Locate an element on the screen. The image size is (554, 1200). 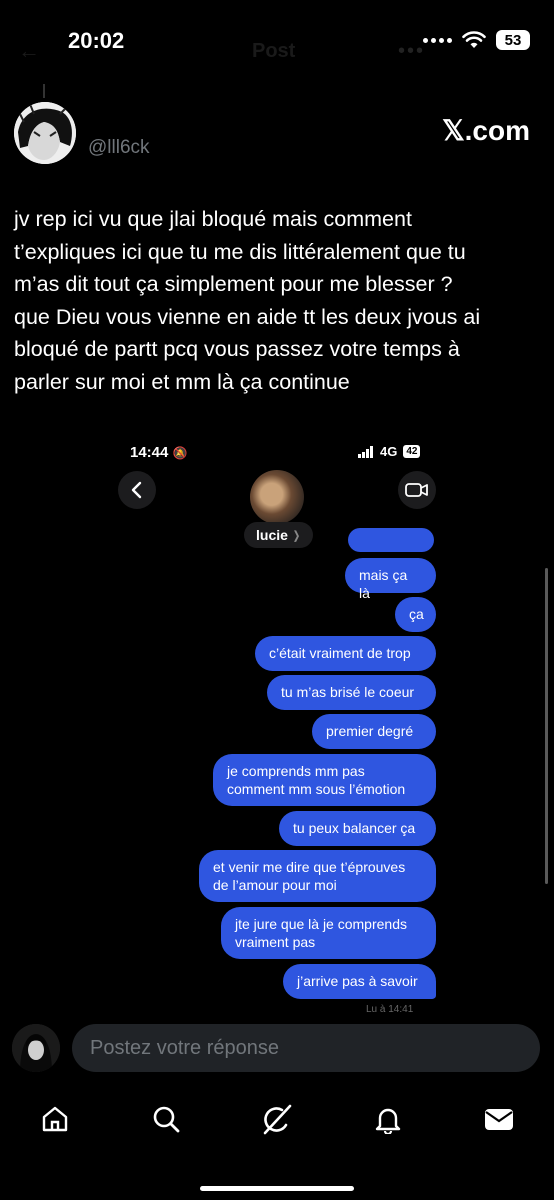
message-bubble: j’arrive pas à savoir is located at coordinates (359, 981).